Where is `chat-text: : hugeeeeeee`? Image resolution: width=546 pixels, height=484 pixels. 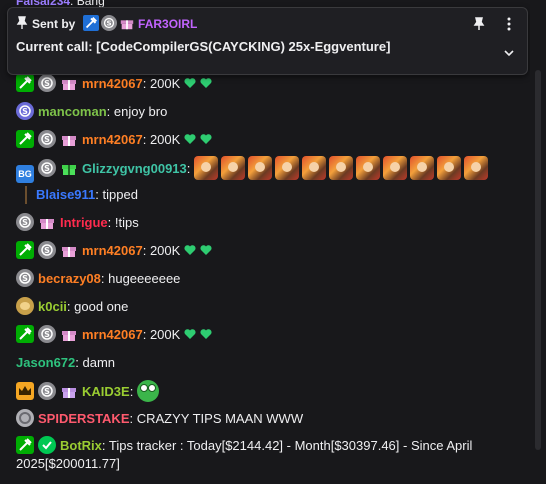
chat-text: : hugeeeeeee is located at coordinates (140, 278).